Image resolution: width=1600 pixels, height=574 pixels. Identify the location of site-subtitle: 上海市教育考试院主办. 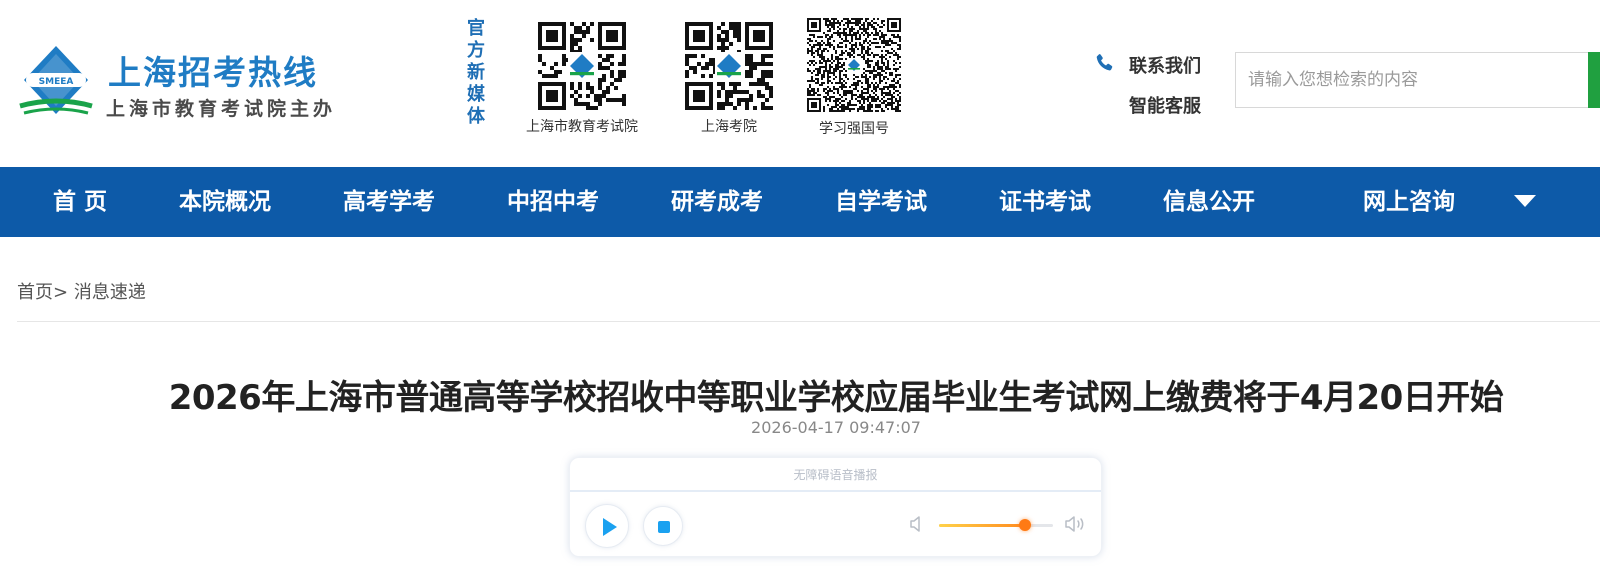
(221, 109).